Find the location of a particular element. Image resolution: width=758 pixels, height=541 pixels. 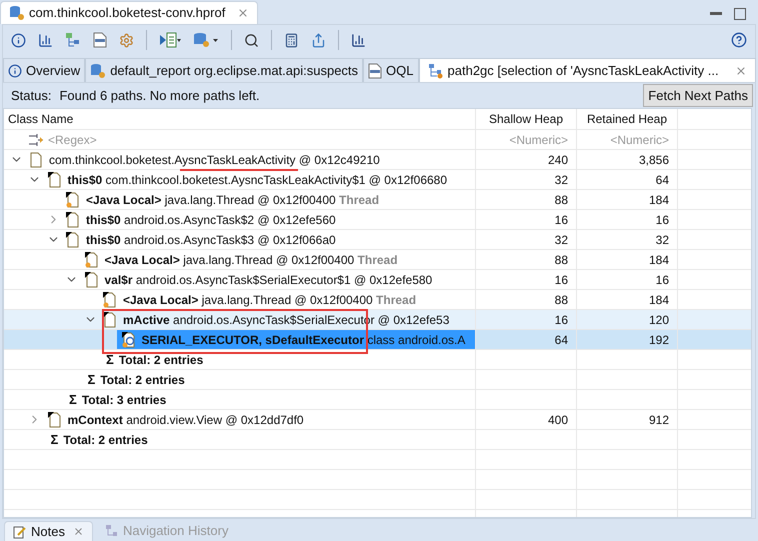

tree-row: mContext android.view.View @ 0x12dd7df0 400 912 is located at coordinates (377, 420).